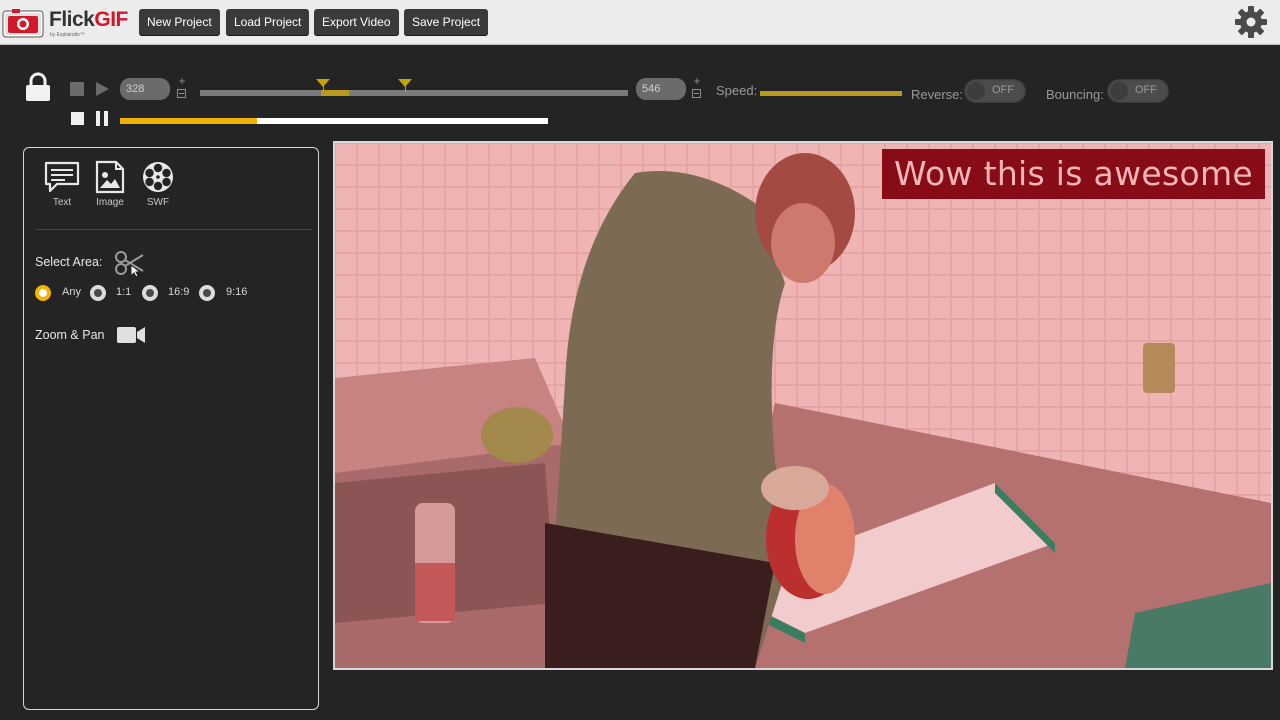 The height and width of the screenshot is (720, 1280). What do you see at coordinates (158, 177) in the screenshot?
I see `film-reel-icon` at bounding box center [158, 177].